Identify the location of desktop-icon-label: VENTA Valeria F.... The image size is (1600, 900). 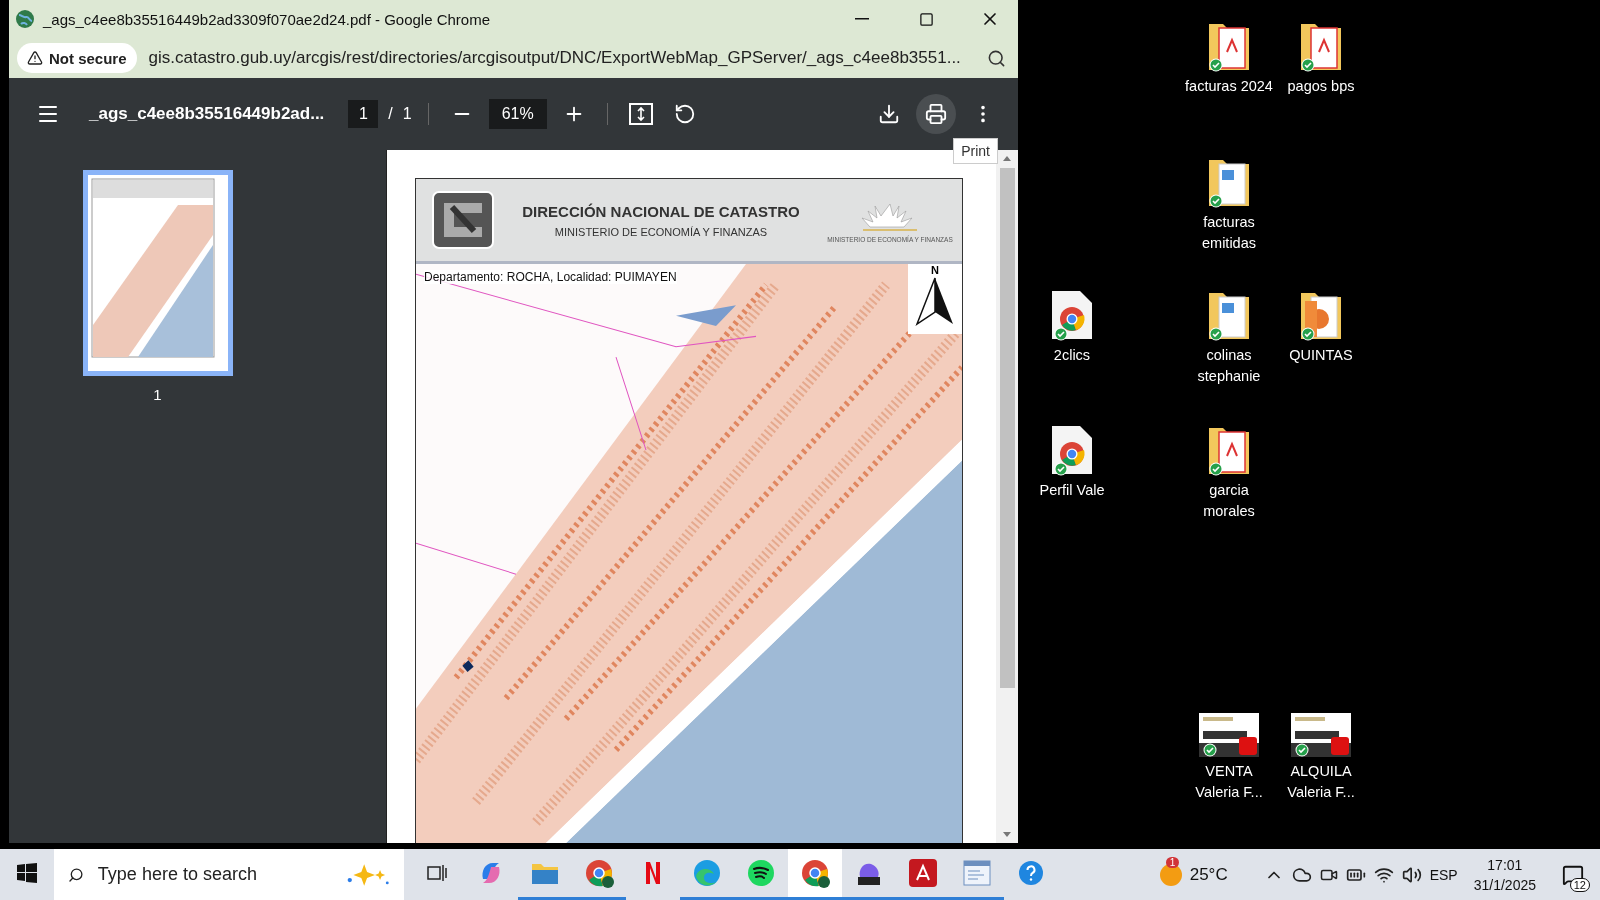
(1229, 782).